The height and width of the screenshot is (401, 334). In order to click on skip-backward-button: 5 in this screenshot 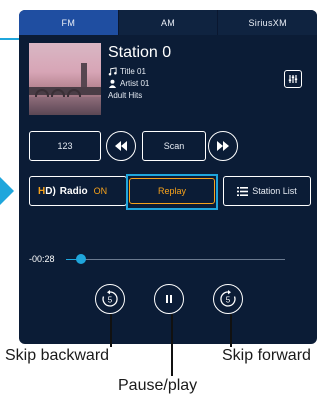, I will do `click(110, 299)`.